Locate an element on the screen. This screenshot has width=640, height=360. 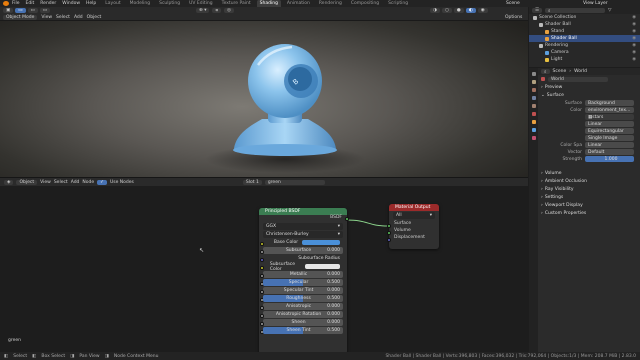
blender-logo-icon is located at coordinates (6, 3).